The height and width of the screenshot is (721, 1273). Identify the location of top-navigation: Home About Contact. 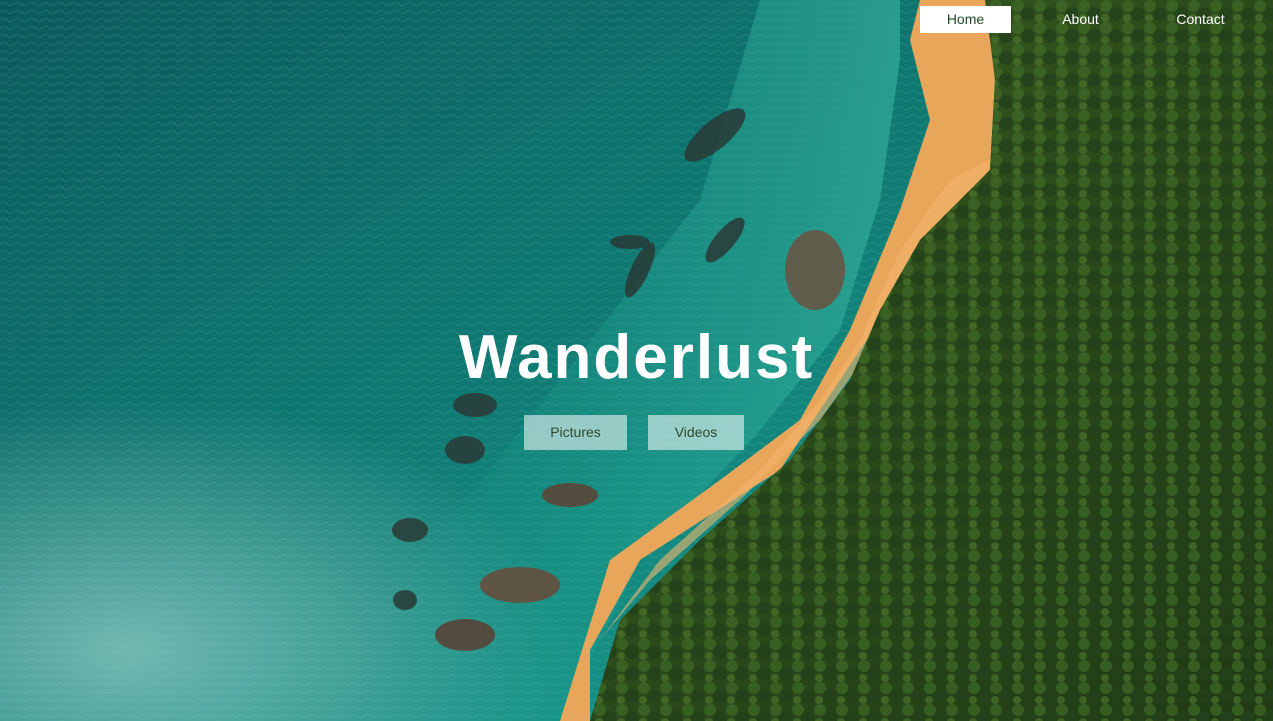
(1090, 19).